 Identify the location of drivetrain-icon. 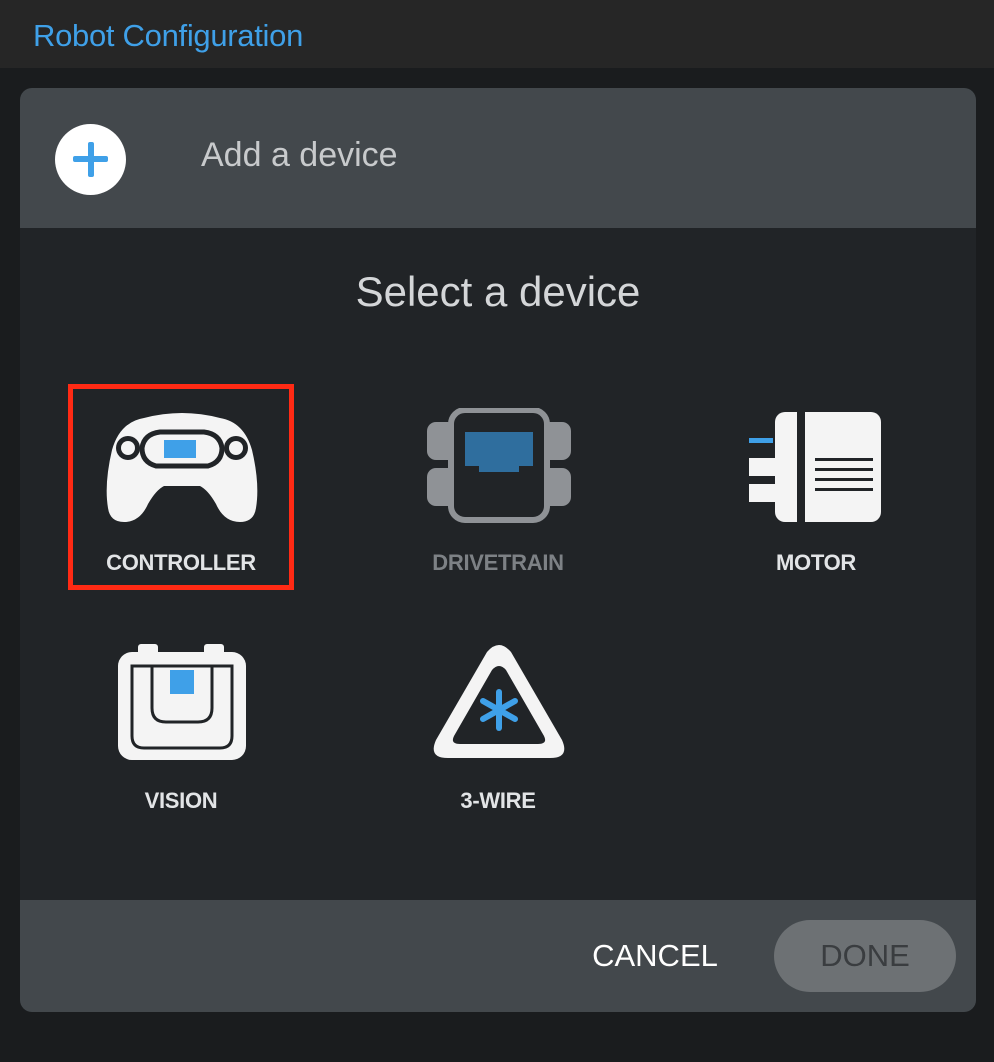
(499, 465).